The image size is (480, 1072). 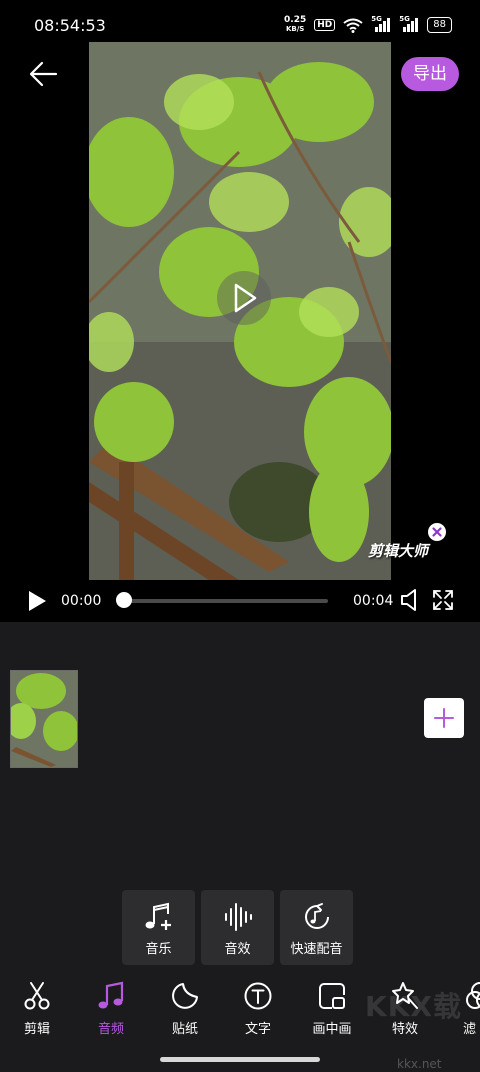 I want to click on music-add-icon, so click(x=158, y=916).